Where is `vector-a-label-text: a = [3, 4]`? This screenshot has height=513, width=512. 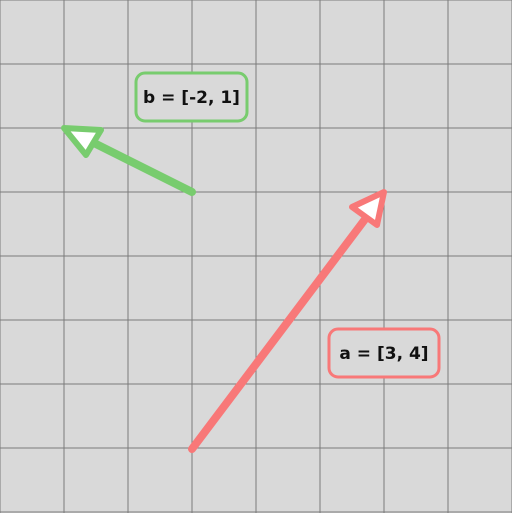 vector-a-label-text: a = [3, 4] is located at coordinates (383, 354).